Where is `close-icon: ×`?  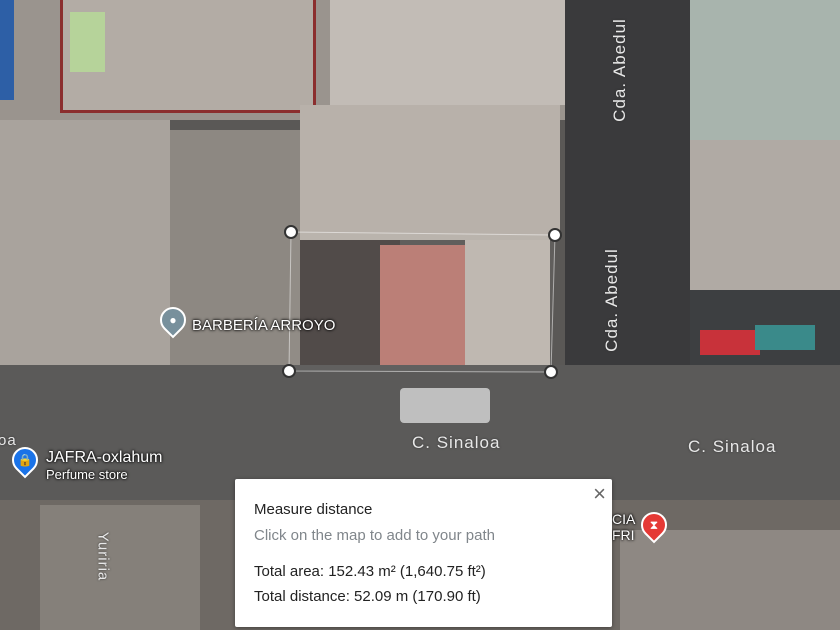
close-icon: × is located at coordinates (599, 494).